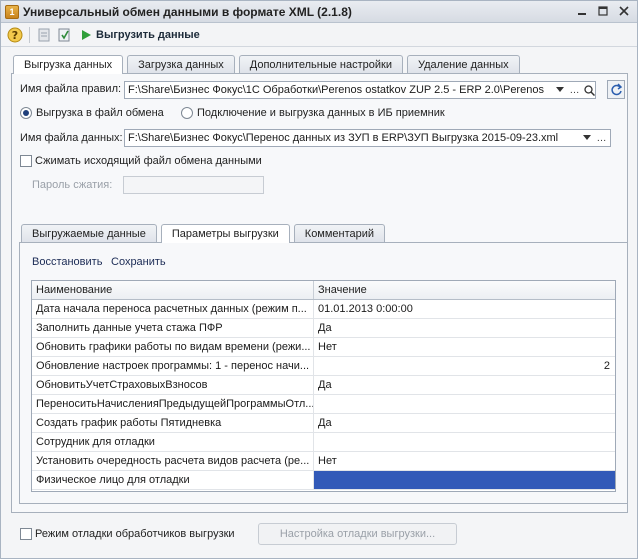 The width and height of the screenshot is (638, 559). I want to click on param-name: Сотрудник для отладки, so click(173, 442).